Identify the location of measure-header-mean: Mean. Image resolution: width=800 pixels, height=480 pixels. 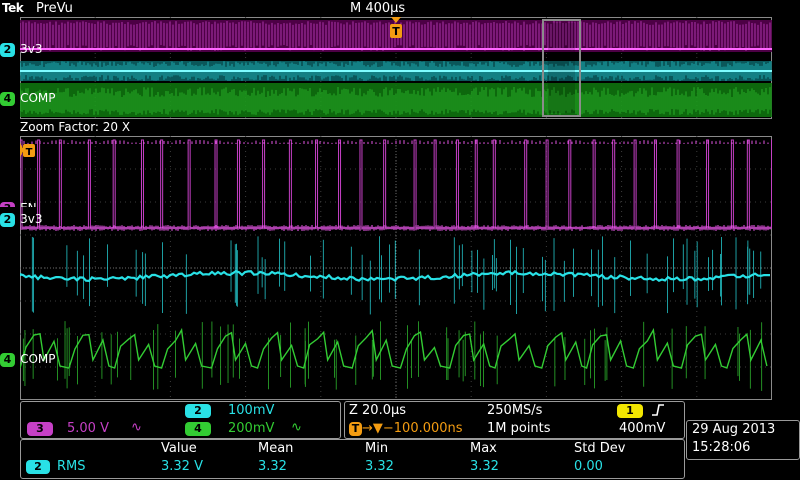
(276, 448).